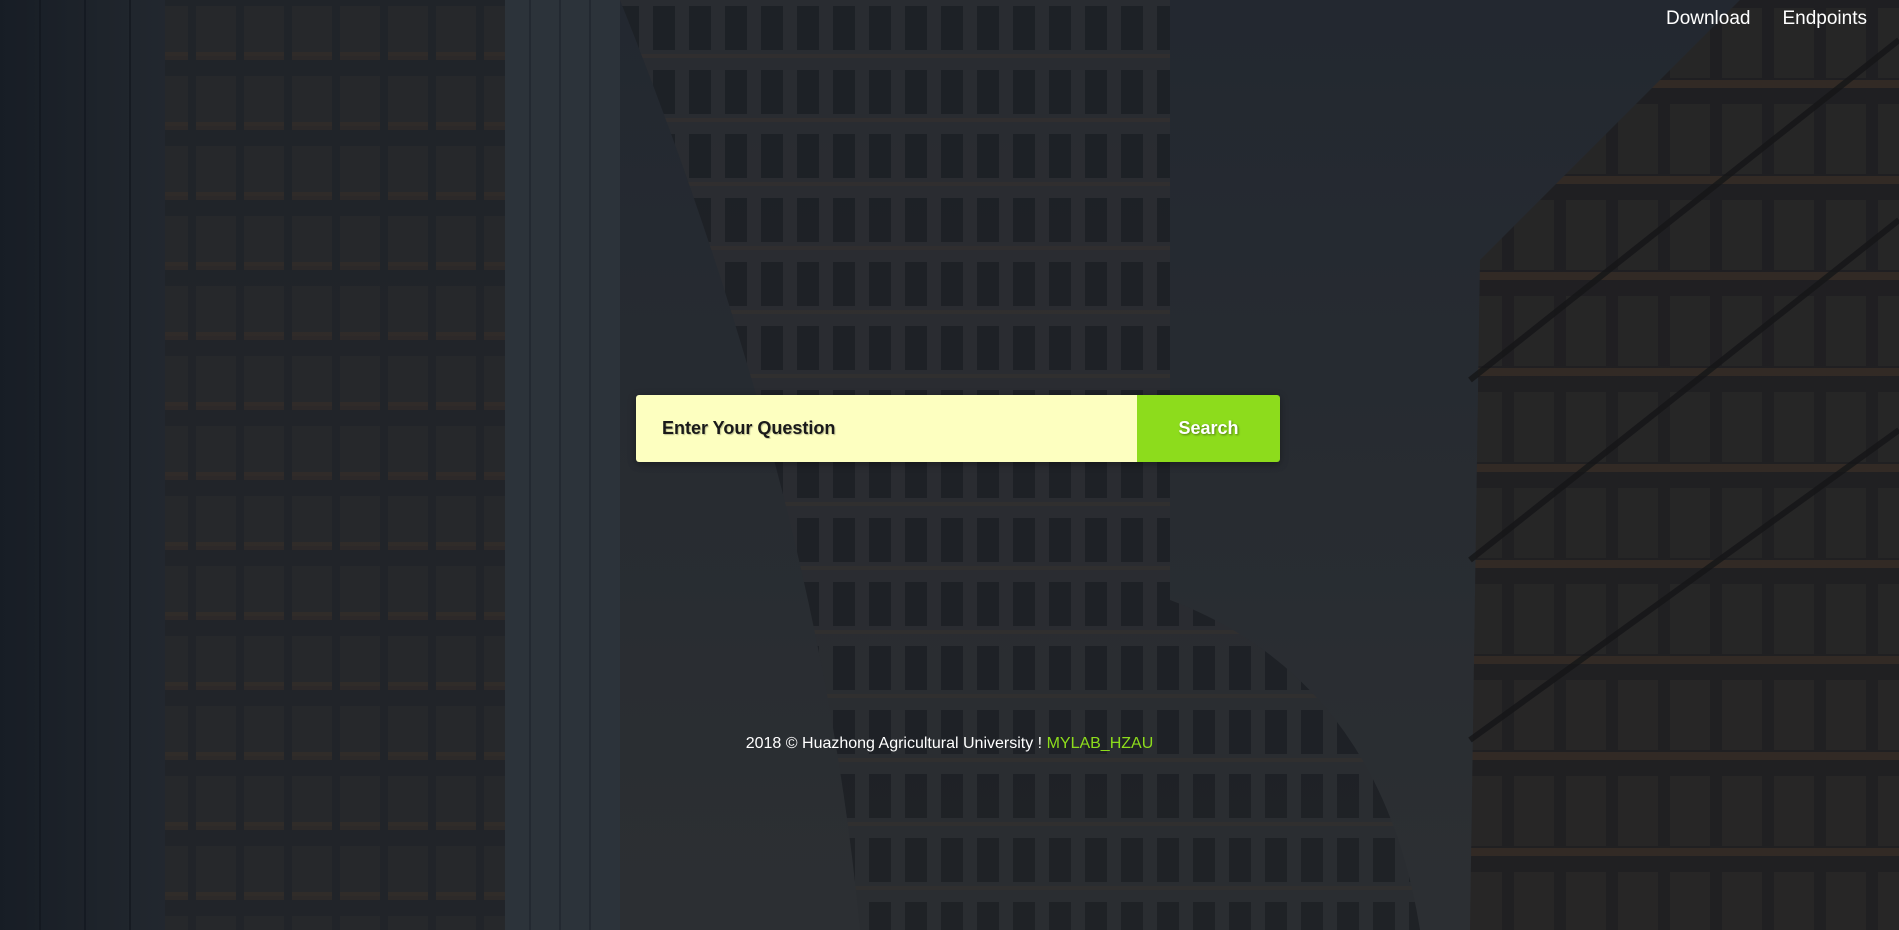 This screenshot has height=930, width=1899. I want to click on question-search-input, so click(886, 428).